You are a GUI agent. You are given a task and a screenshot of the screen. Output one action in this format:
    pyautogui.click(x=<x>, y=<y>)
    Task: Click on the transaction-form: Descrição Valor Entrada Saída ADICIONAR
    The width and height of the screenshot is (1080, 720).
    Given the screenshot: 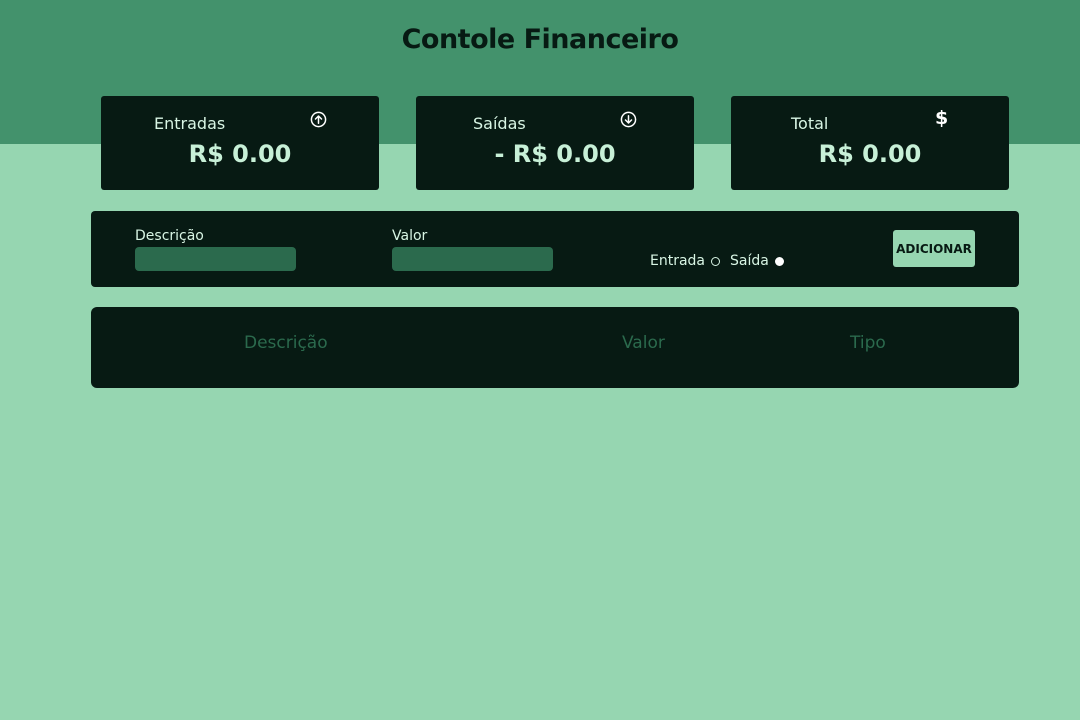 What is the action you would take?
    pyautogui.click(x=555, y=249)
    